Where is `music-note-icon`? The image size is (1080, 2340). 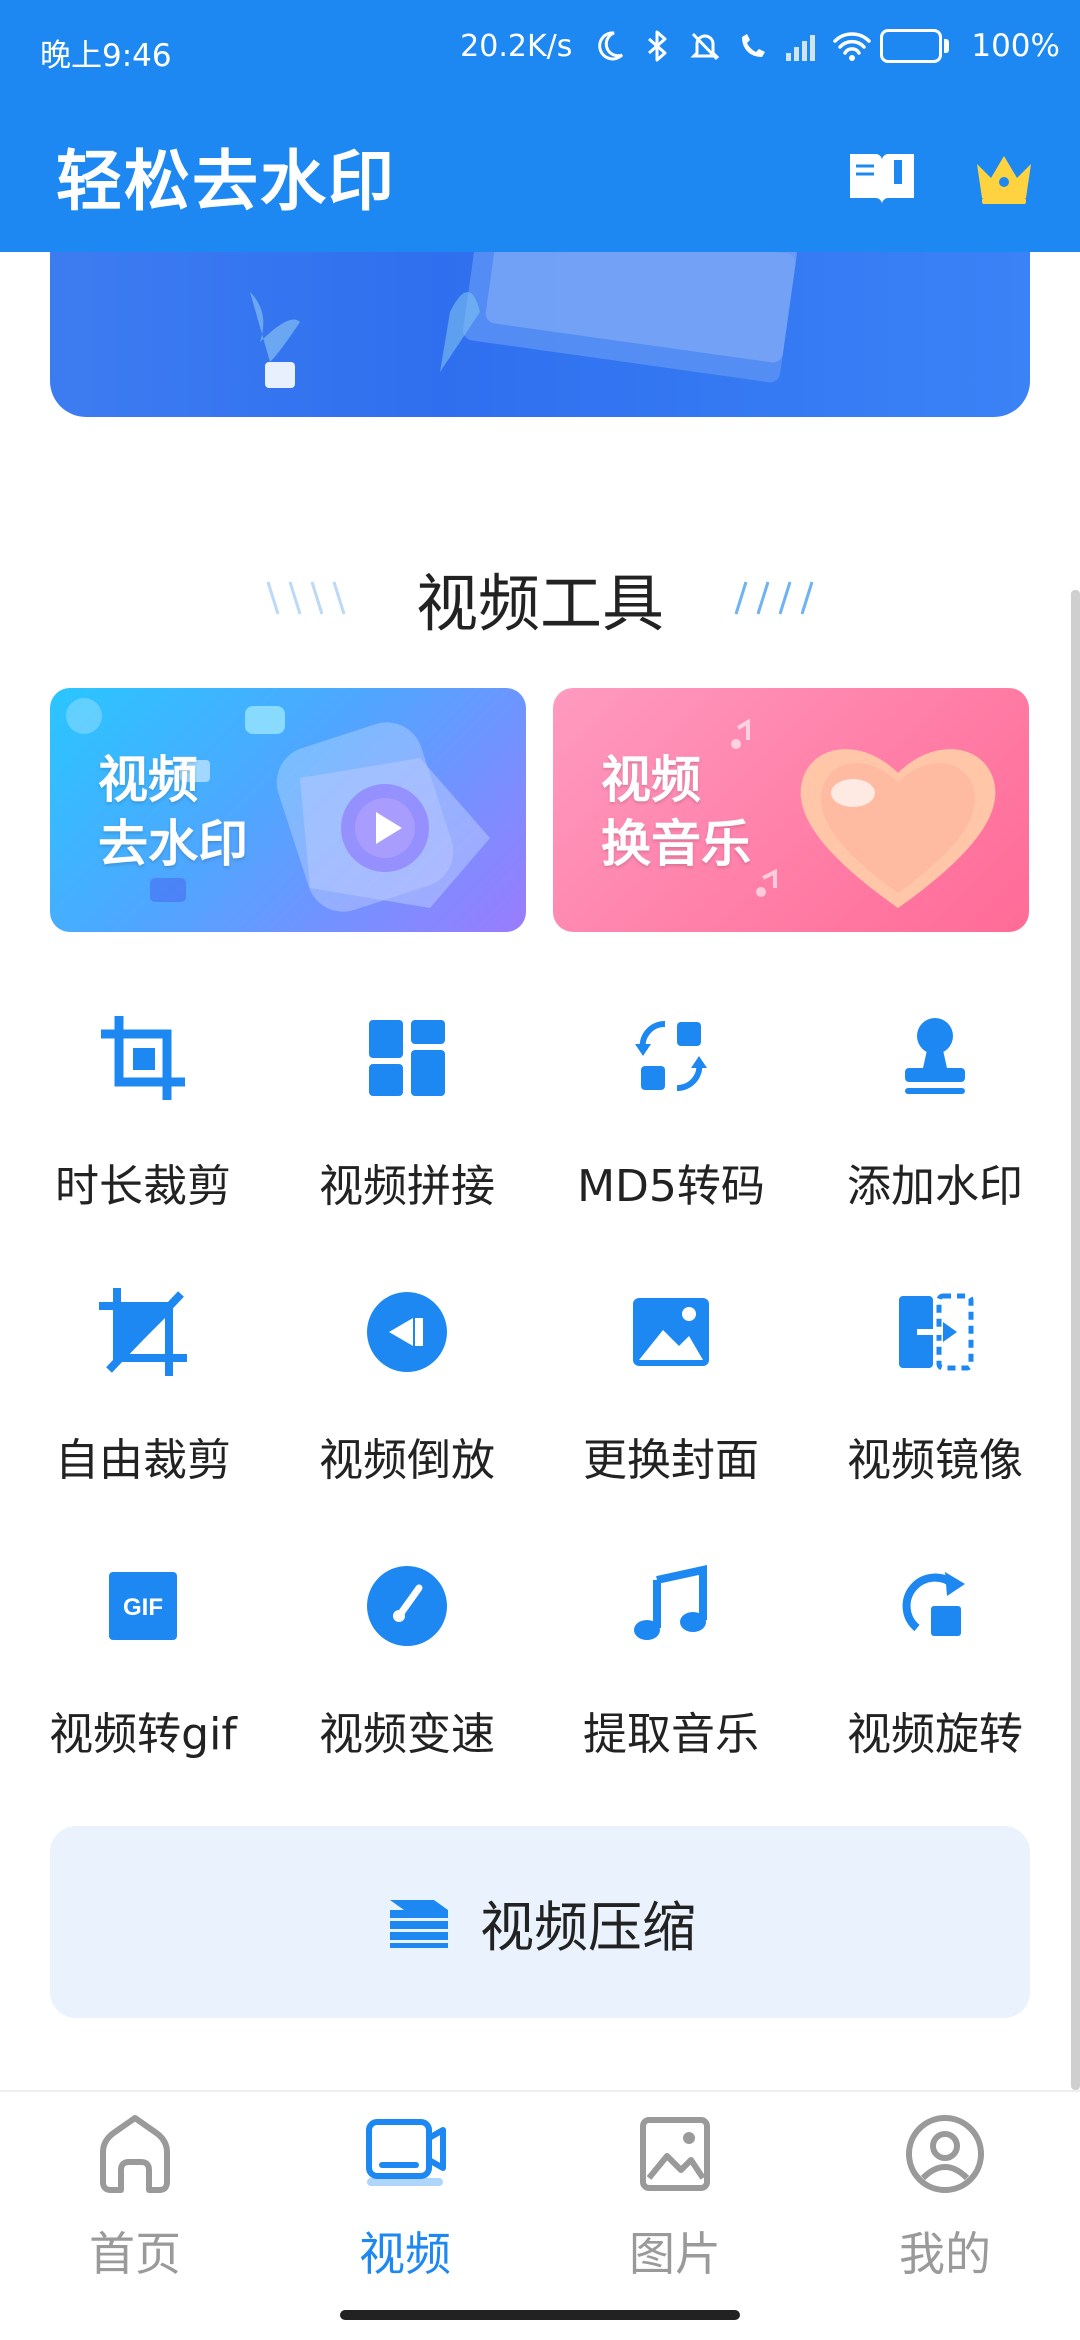 music-note-icon is located at coordinates (671, 1606).